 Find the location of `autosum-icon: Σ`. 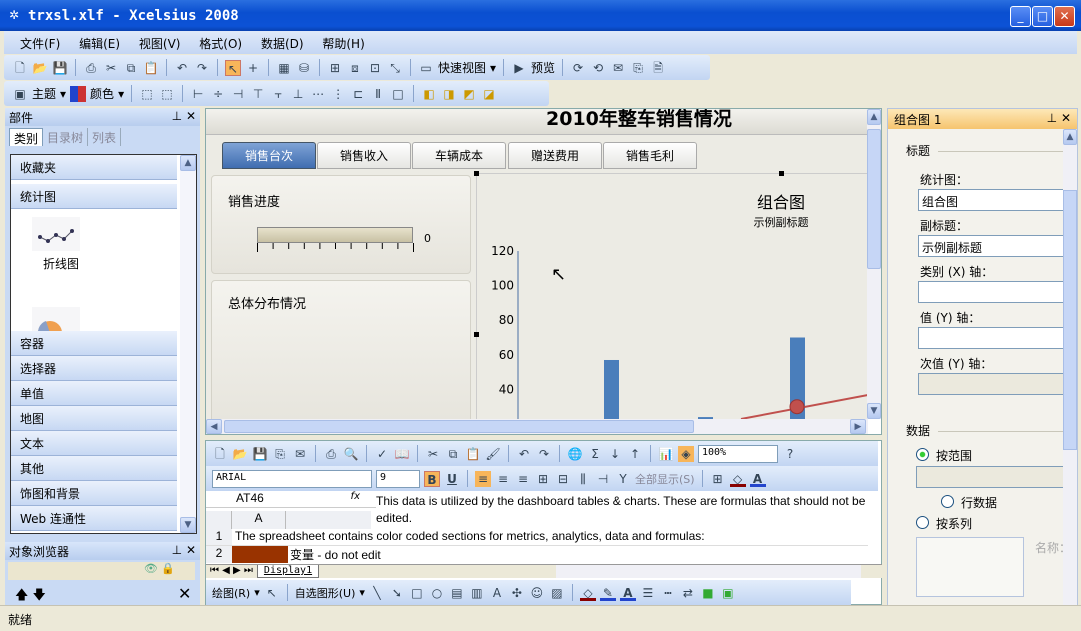

autosum-icon: Σ is located at coordinates (595, 454).